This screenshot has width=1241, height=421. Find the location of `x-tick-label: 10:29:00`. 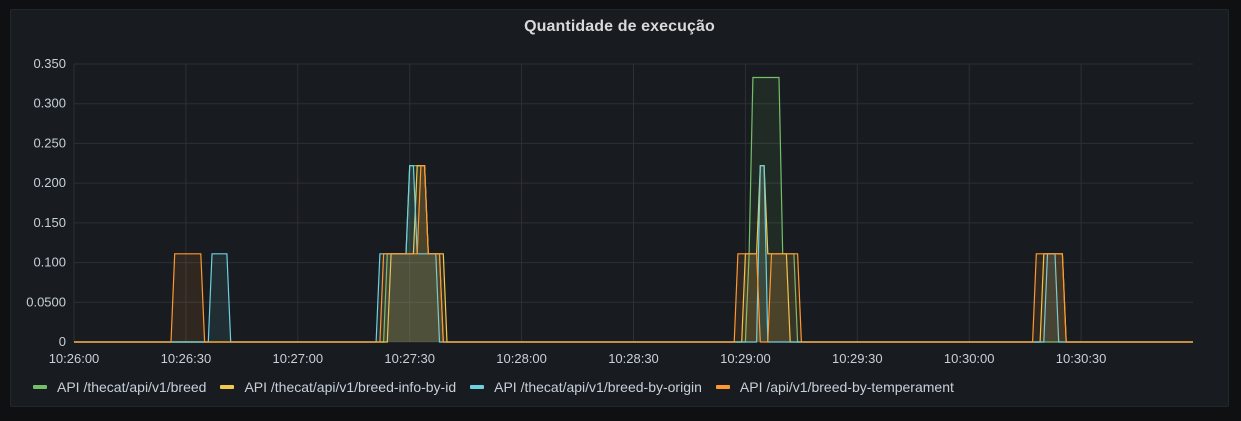

x-tick-label: 10:29:00 is located at coordinates (745, 358).